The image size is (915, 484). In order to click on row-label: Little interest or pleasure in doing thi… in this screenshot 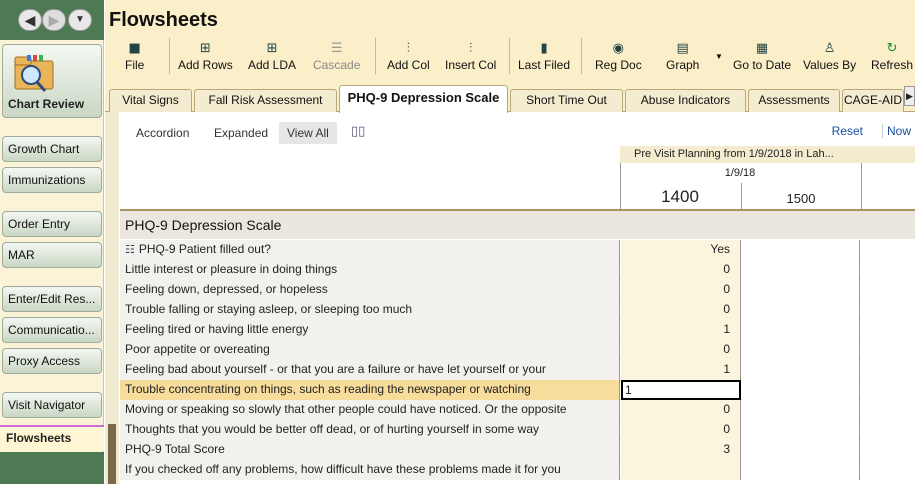, I will do `click(370, 270)`.